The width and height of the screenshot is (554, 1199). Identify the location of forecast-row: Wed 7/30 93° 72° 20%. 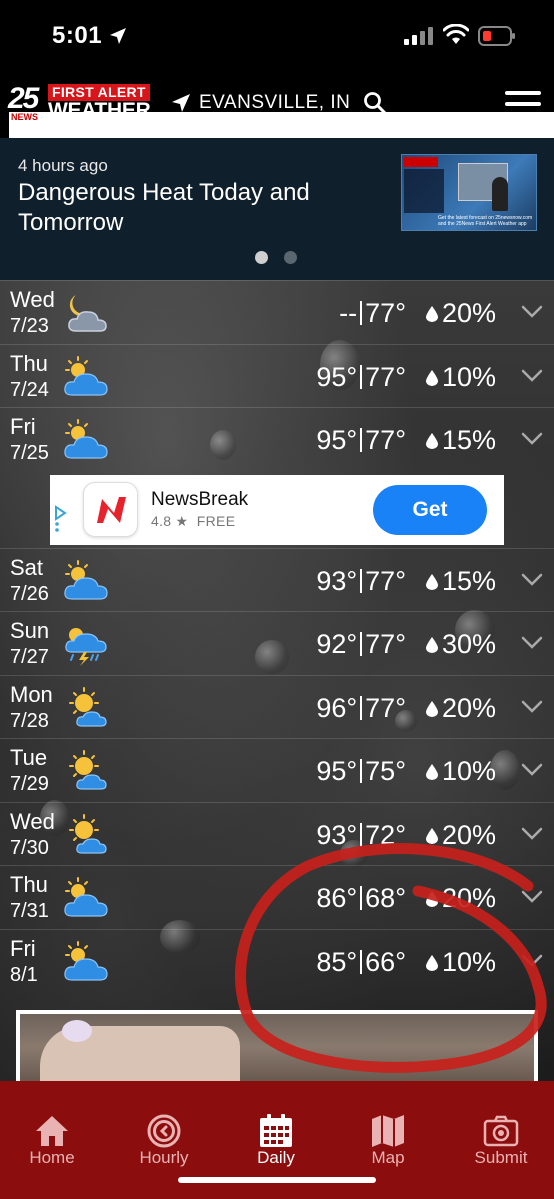
(277, 833).